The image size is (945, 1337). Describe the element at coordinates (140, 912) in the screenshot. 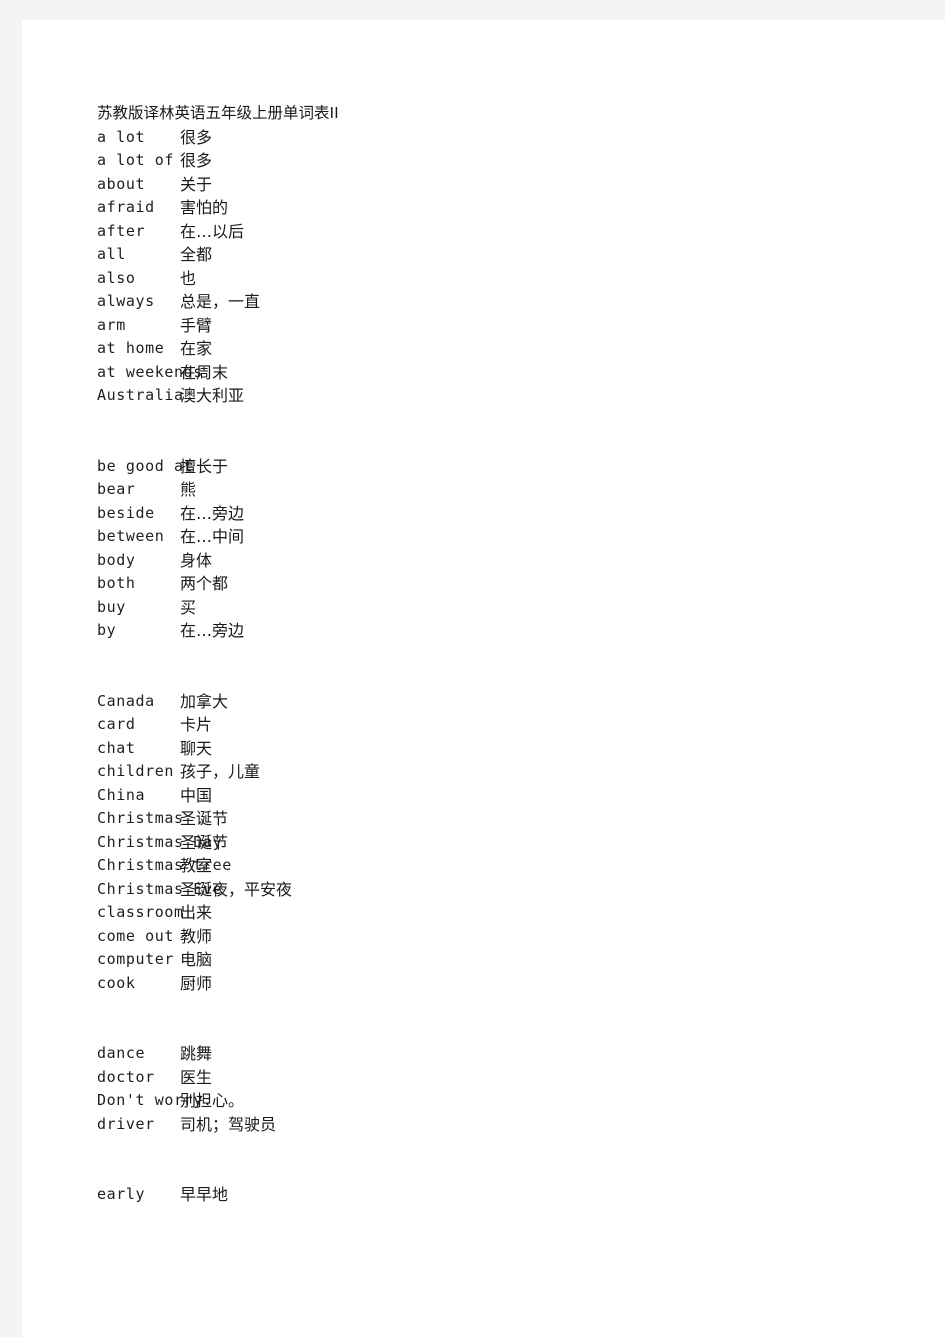

I see `vocabulary-term-english: classroom` at that location.